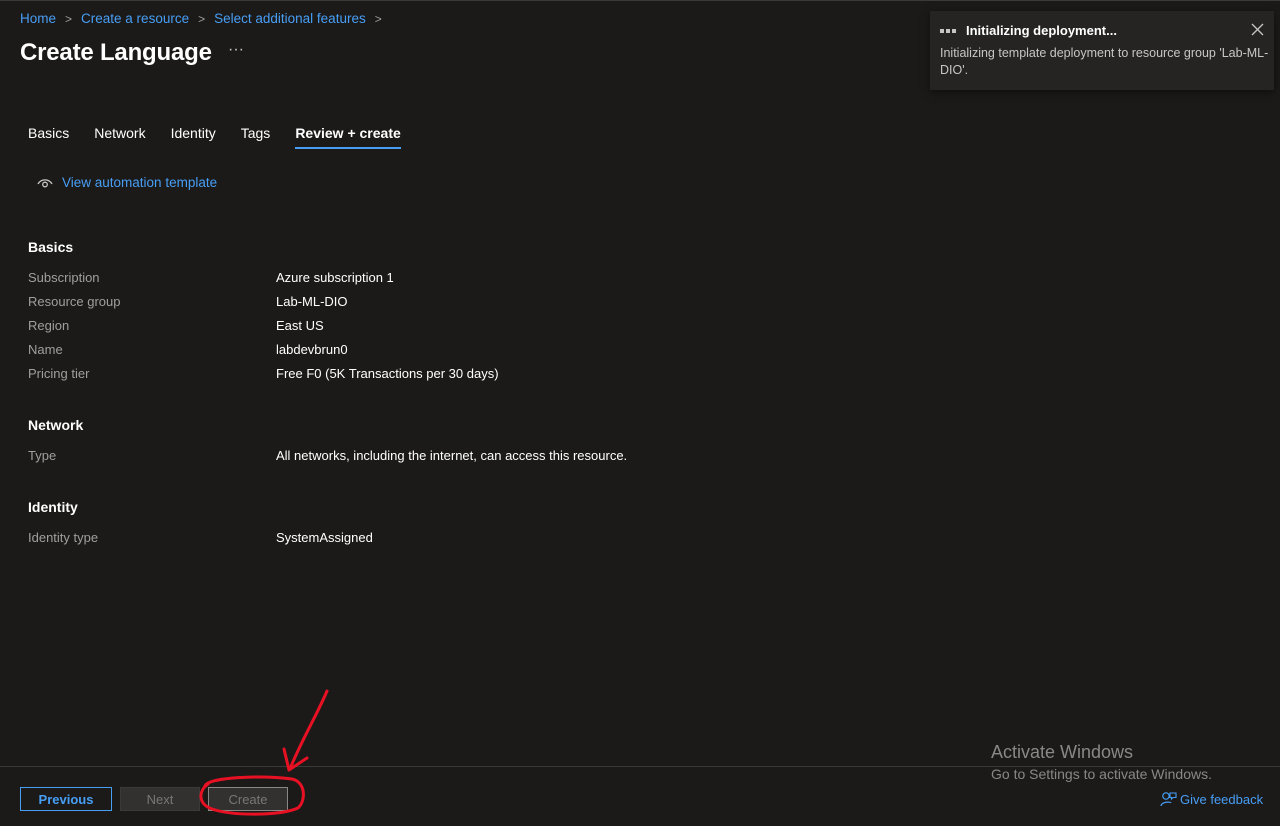  Describe the element at coordinates (56, 425) in the screenshot. I see `section-title-network: Network` at that location.